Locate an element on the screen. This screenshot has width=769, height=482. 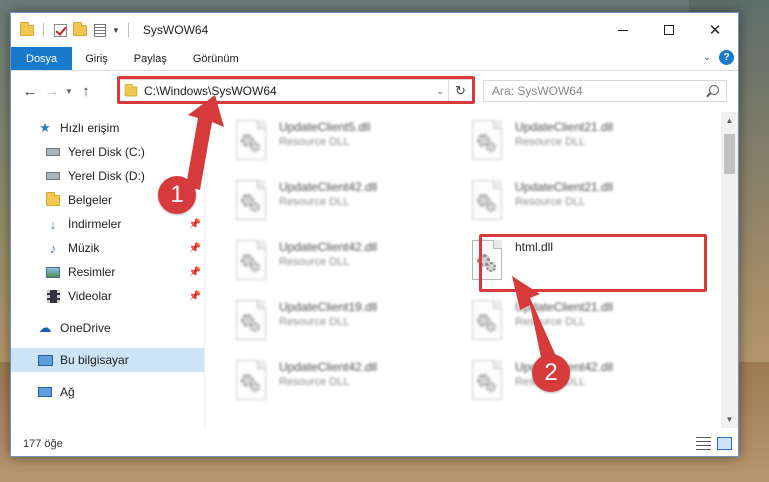
nav-item-videos: Videolar 📌 is located at coordinates (107, 296).